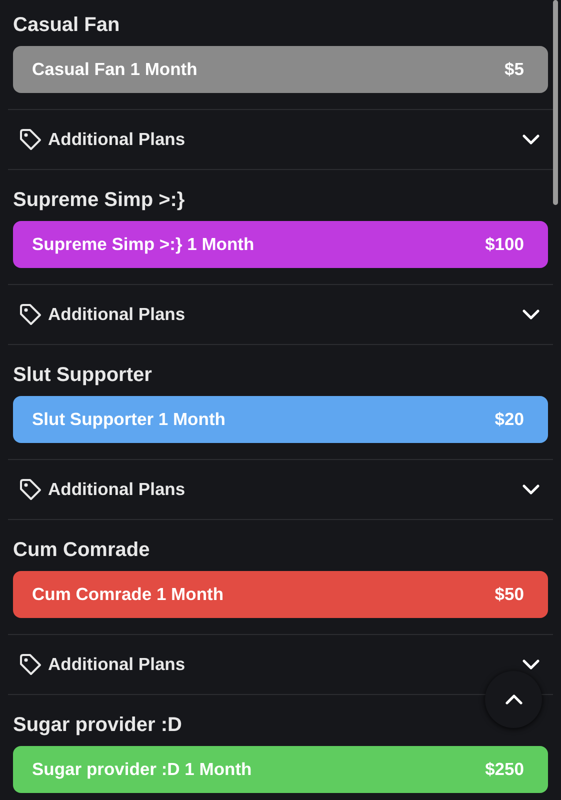 This screenshot has width=561, height=800. What do you see at coordinates (83, 375) in the screenshot?
I see `tier-title: Slut Supporter` at bounding box center [83, 375].